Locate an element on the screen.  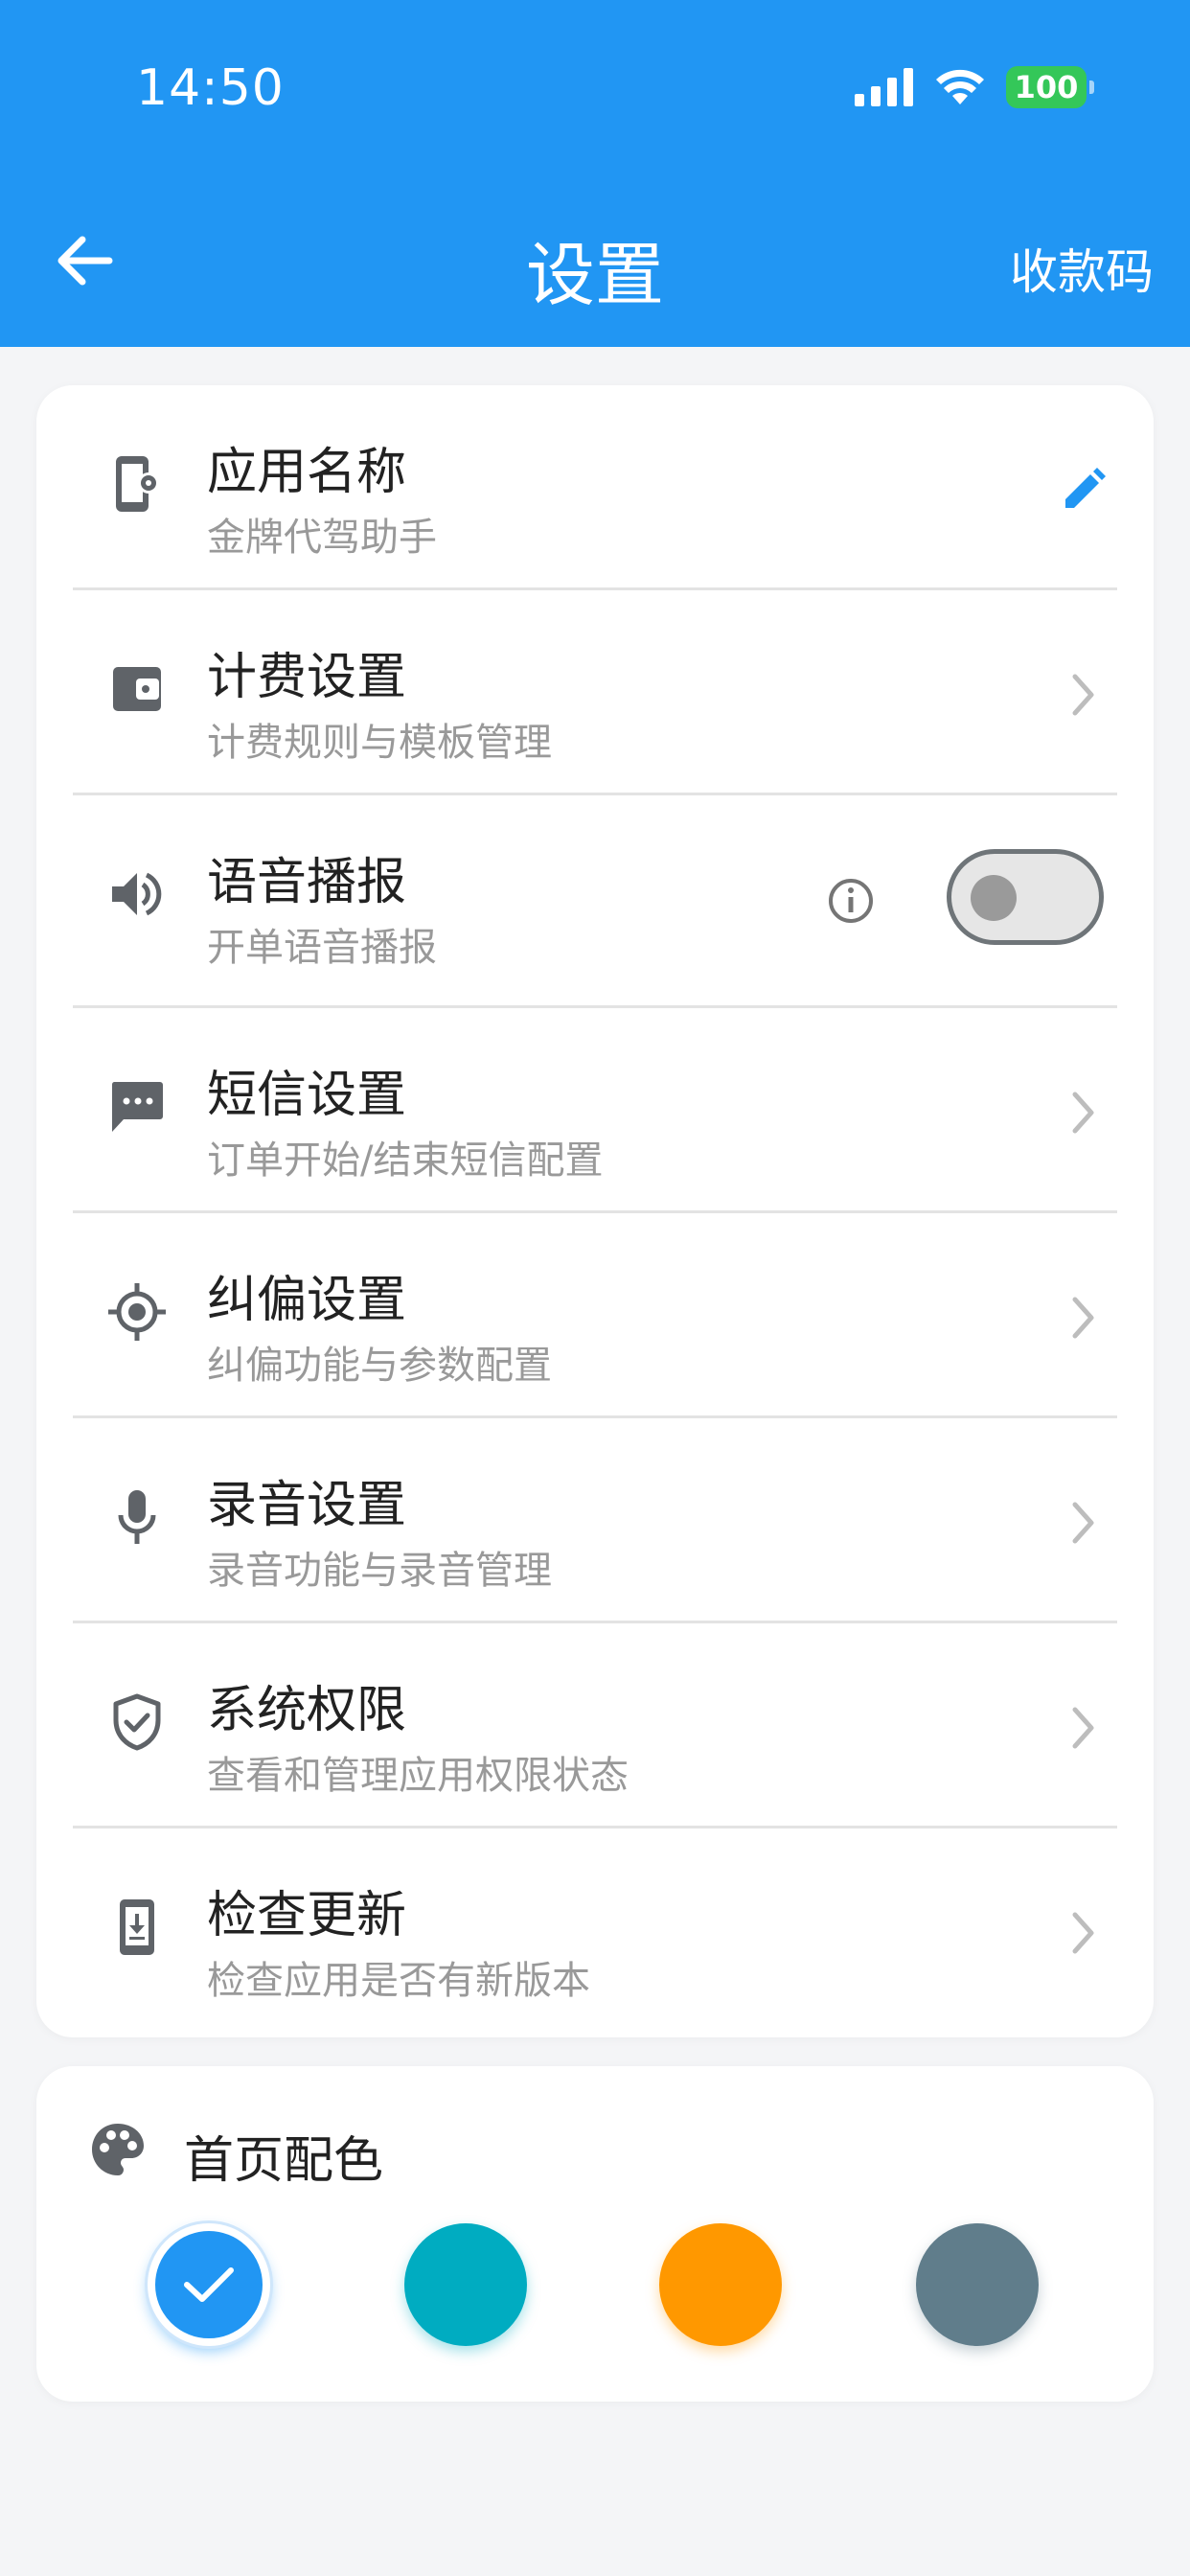
color-swatch-orange is located at coordinates (720, 2284).